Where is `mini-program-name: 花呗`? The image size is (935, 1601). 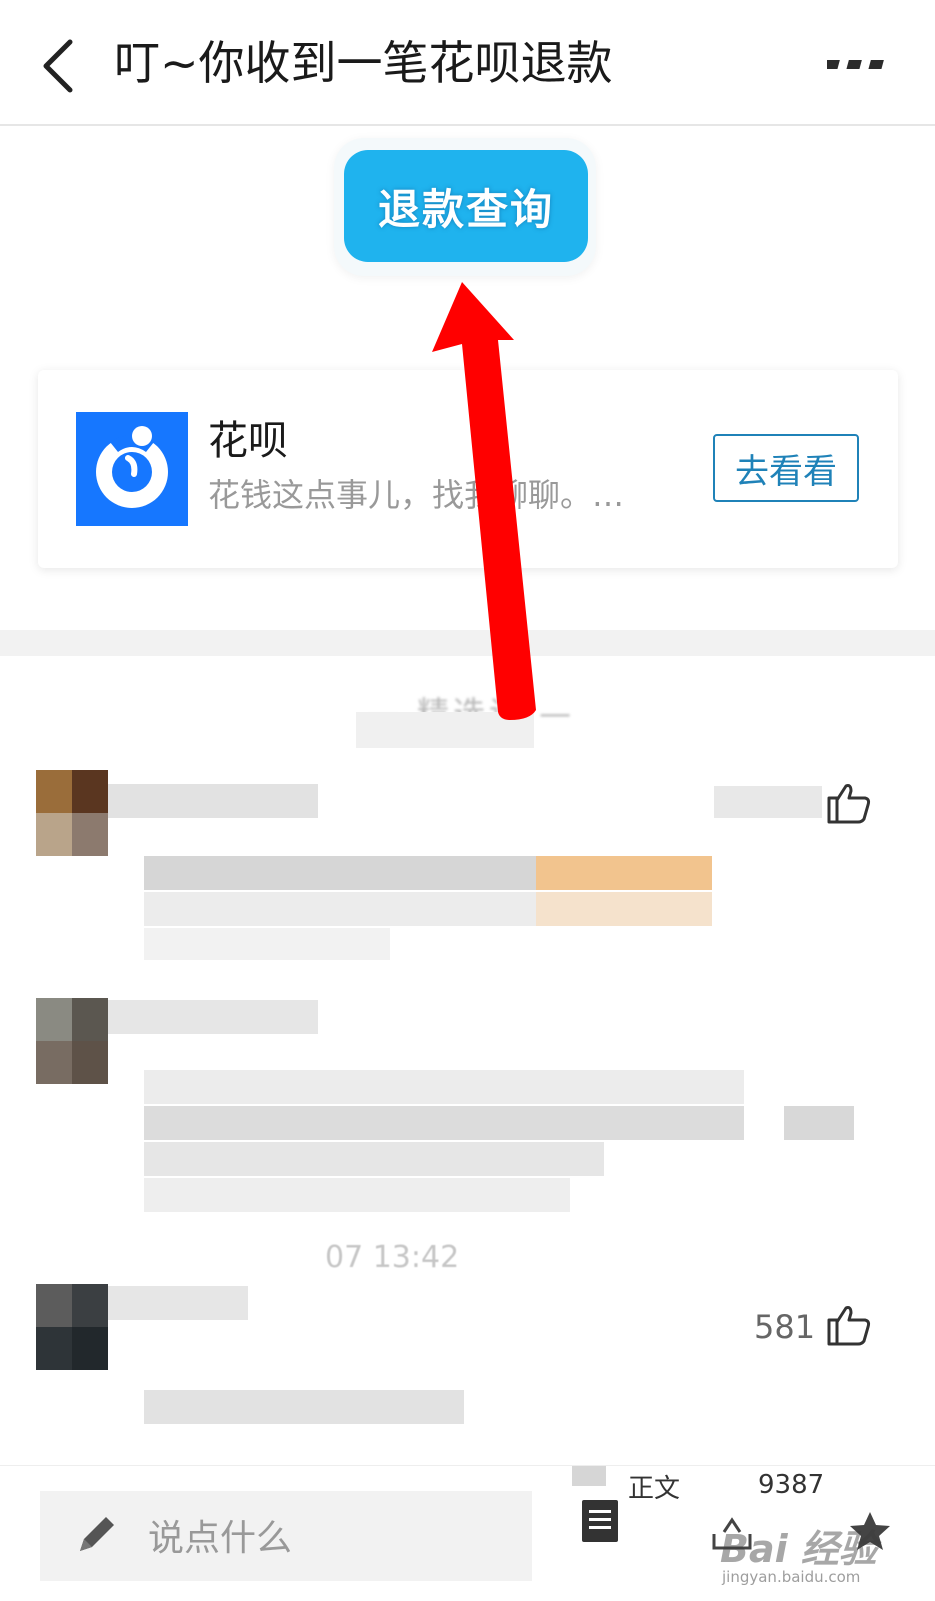 mini-program-name: 花呗 is located at coordinates (248, 441).